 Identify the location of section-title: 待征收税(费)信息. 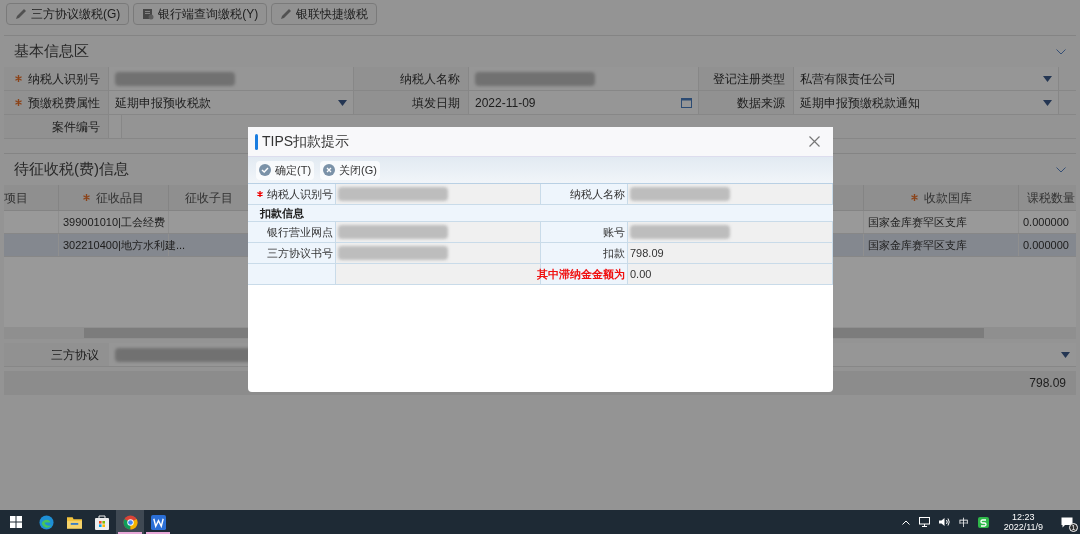
(71, 169).